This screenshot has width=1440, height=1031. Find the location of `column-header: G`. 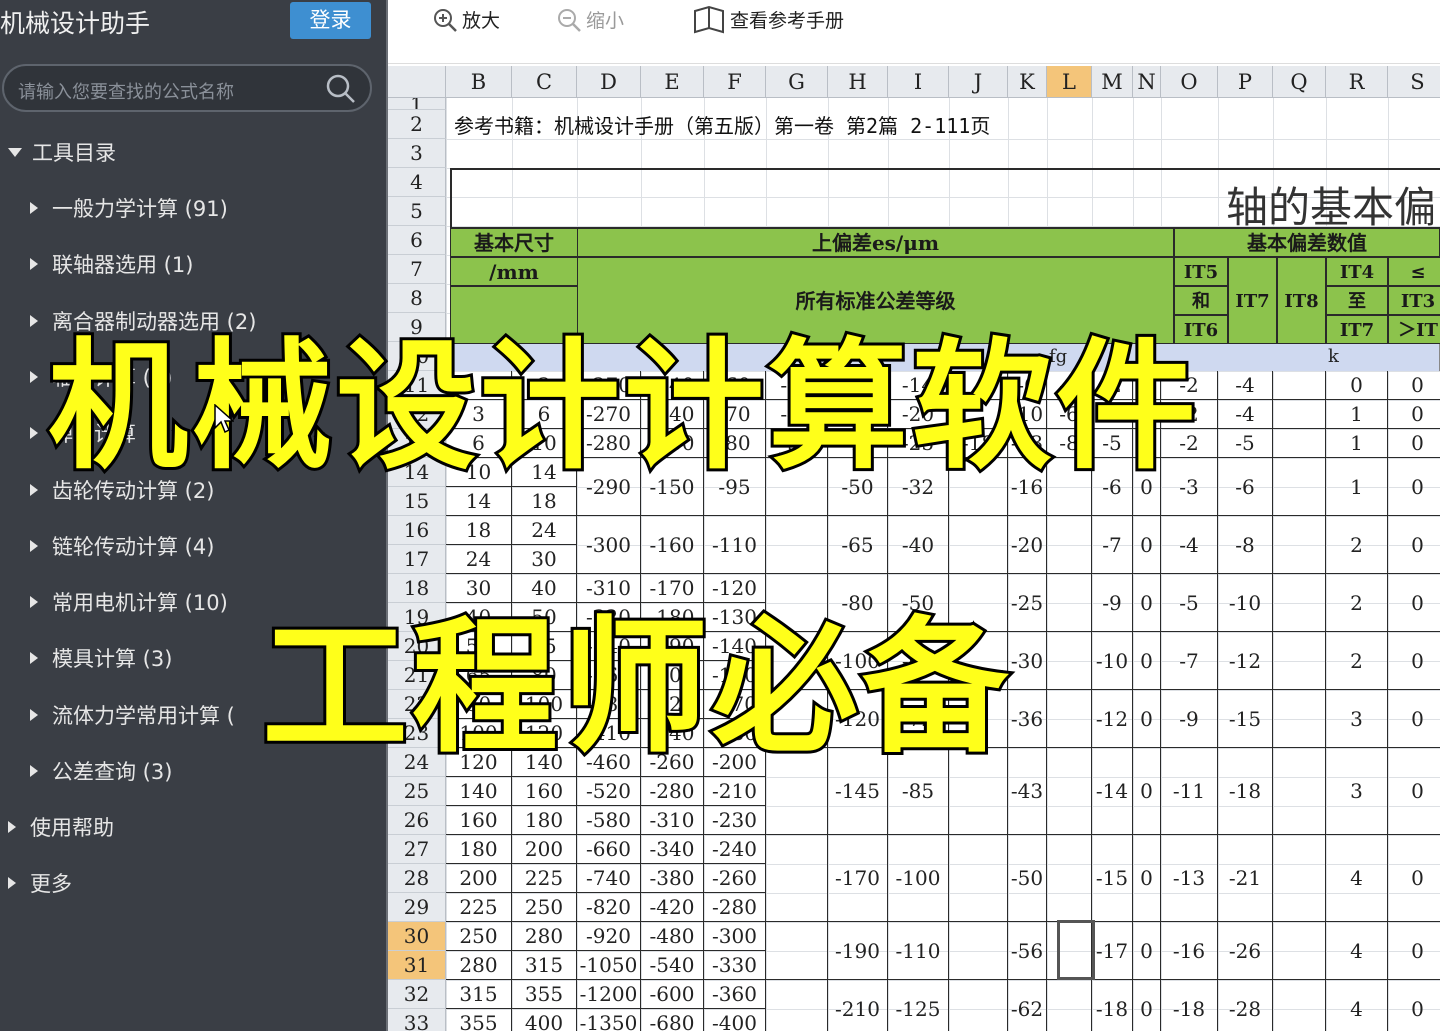

column-header: G is located at coordinates (797, 82).